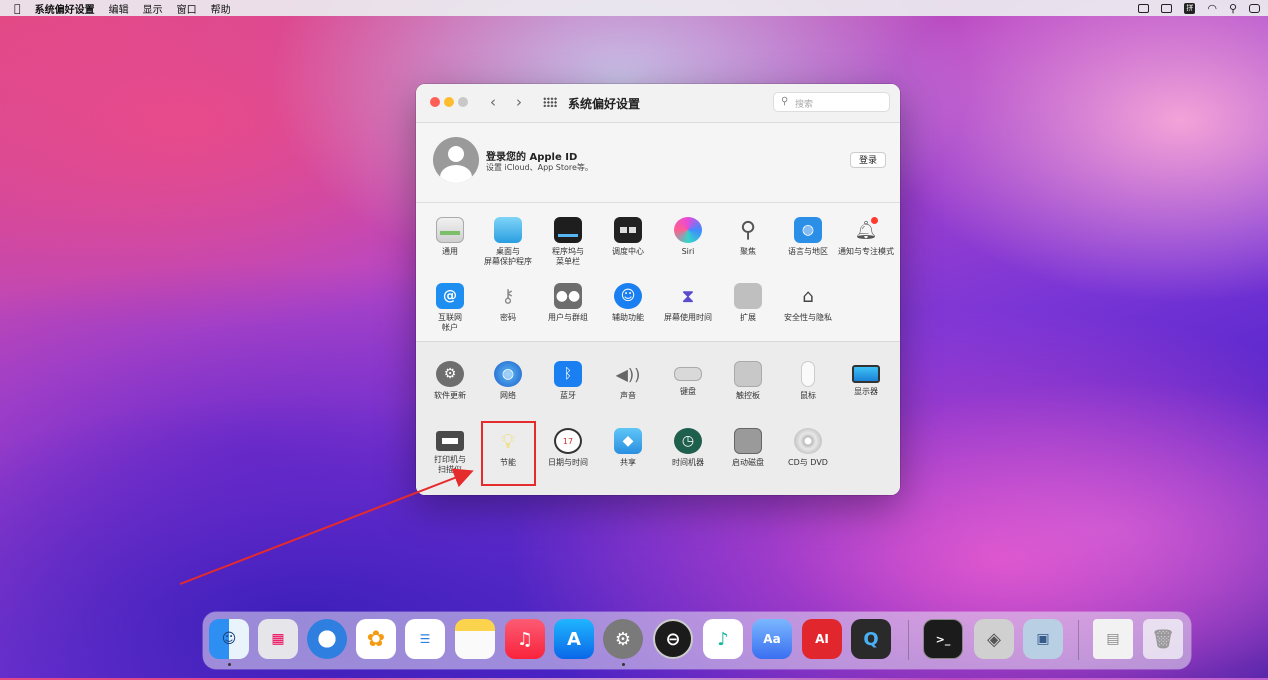  What do you see at coordinates (463, 102) in the screenshot?
I see `zoom-button` at bounding box center [463, 102].